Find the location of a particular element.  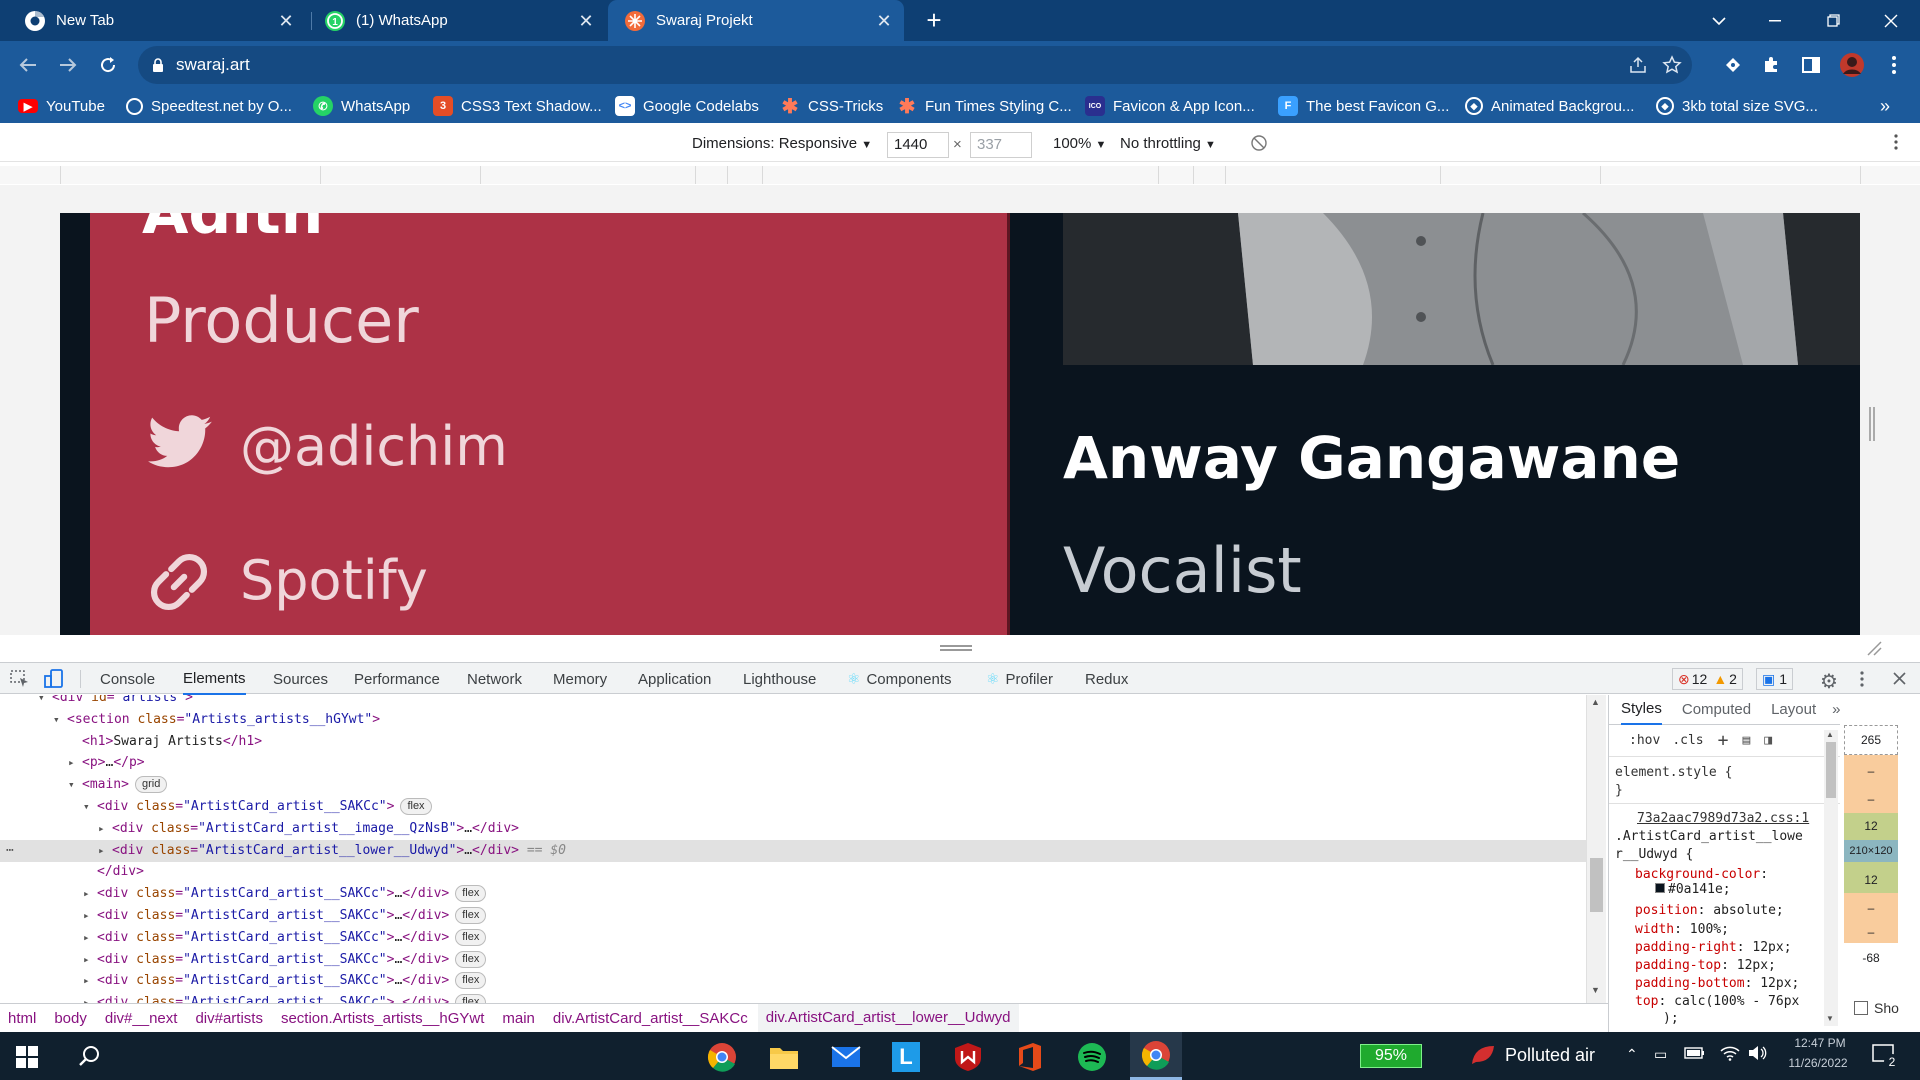

scroll-up-icon: ▲ is located at coordinates (1830, 734).